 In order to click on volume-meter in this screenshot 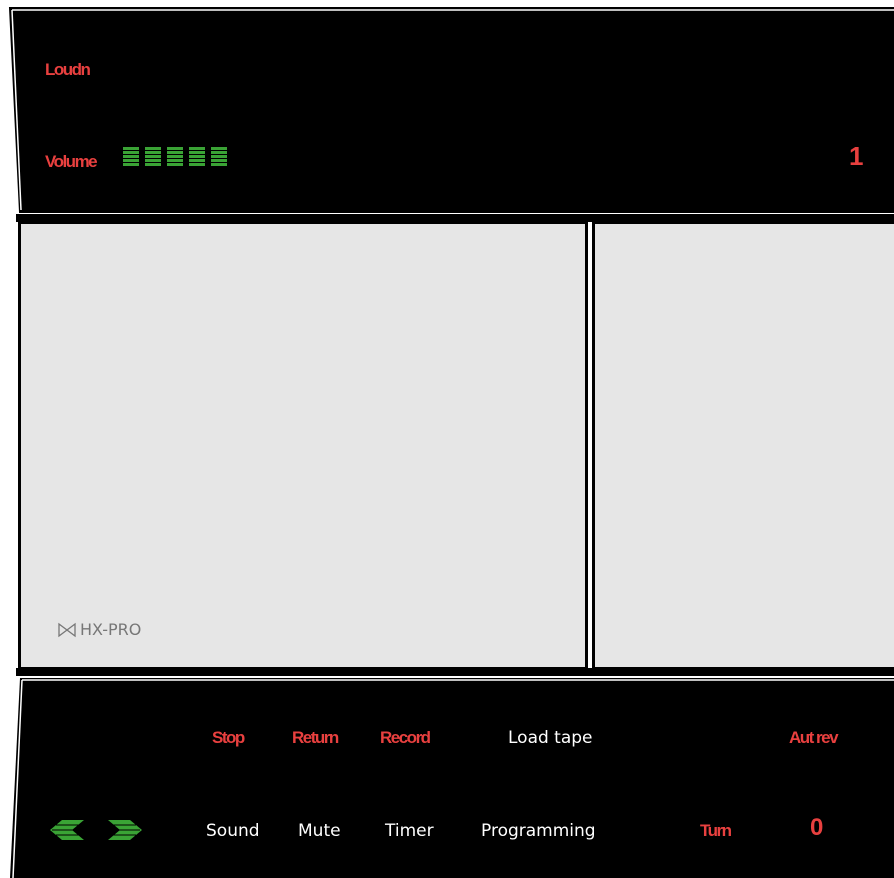, I will do `click(175, 156)`.